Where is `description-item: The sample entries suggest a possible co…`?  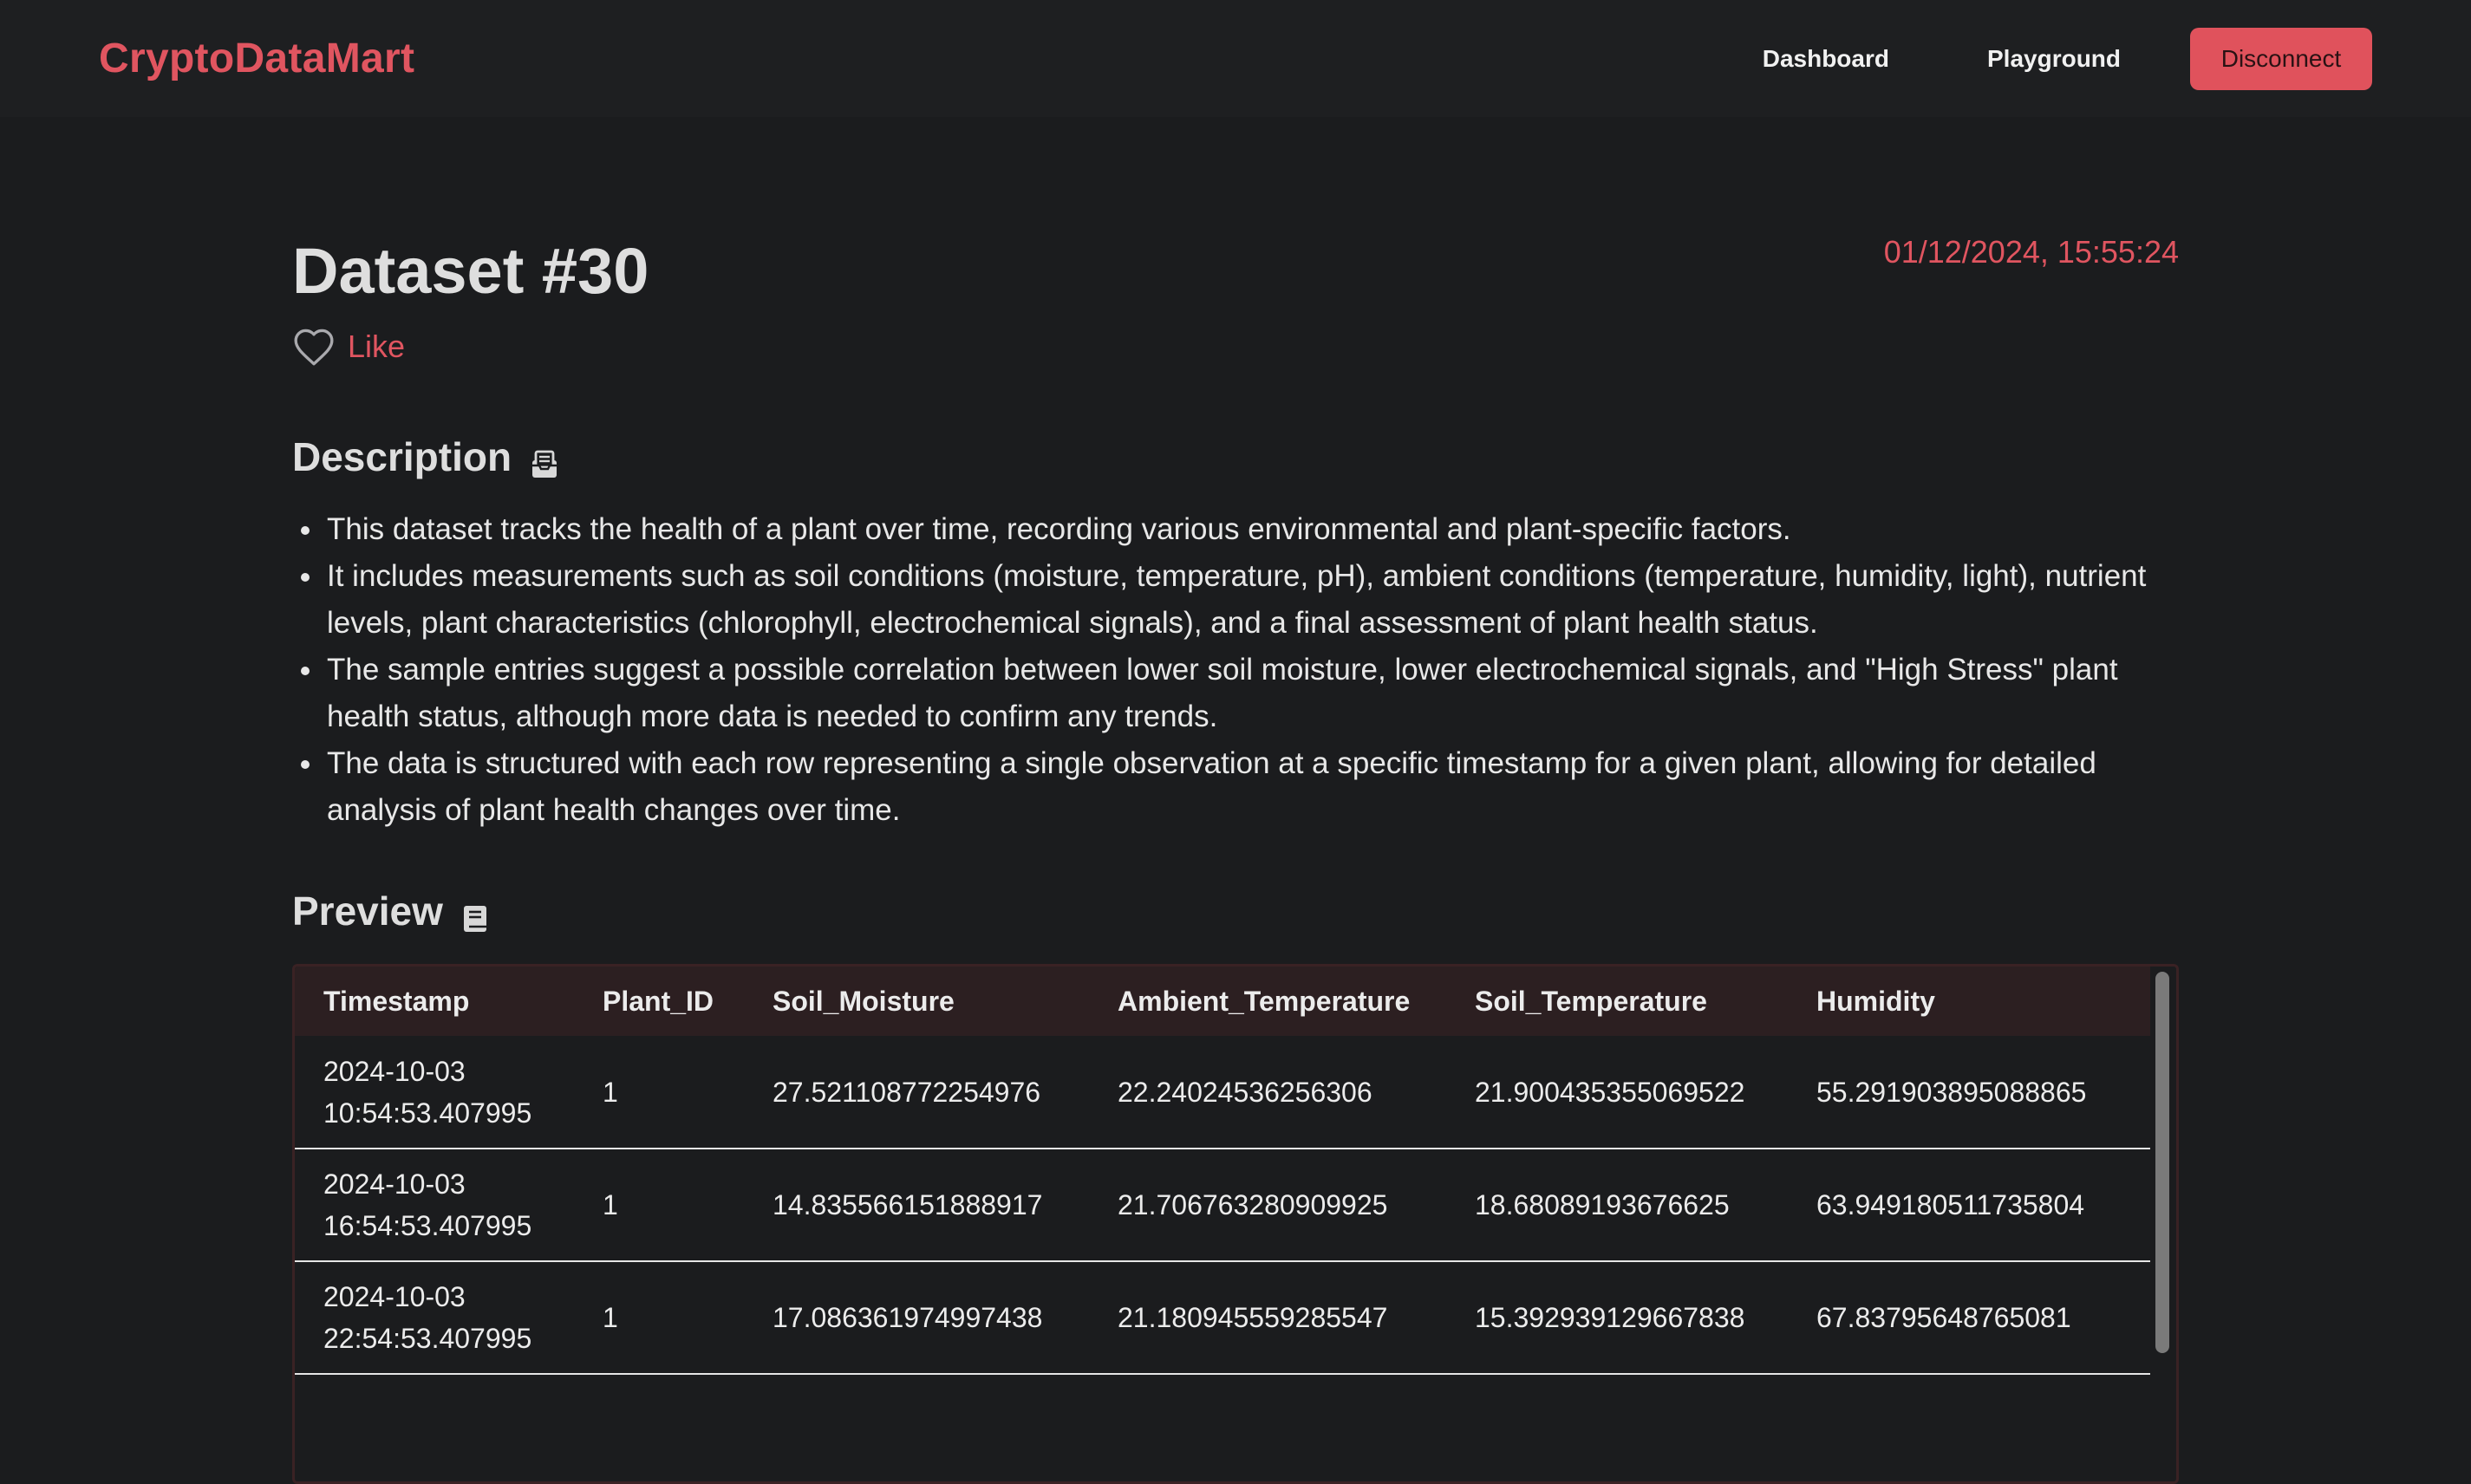 description-item: The sample entries suggest a possible co… is located at coordinates (1235, 693).